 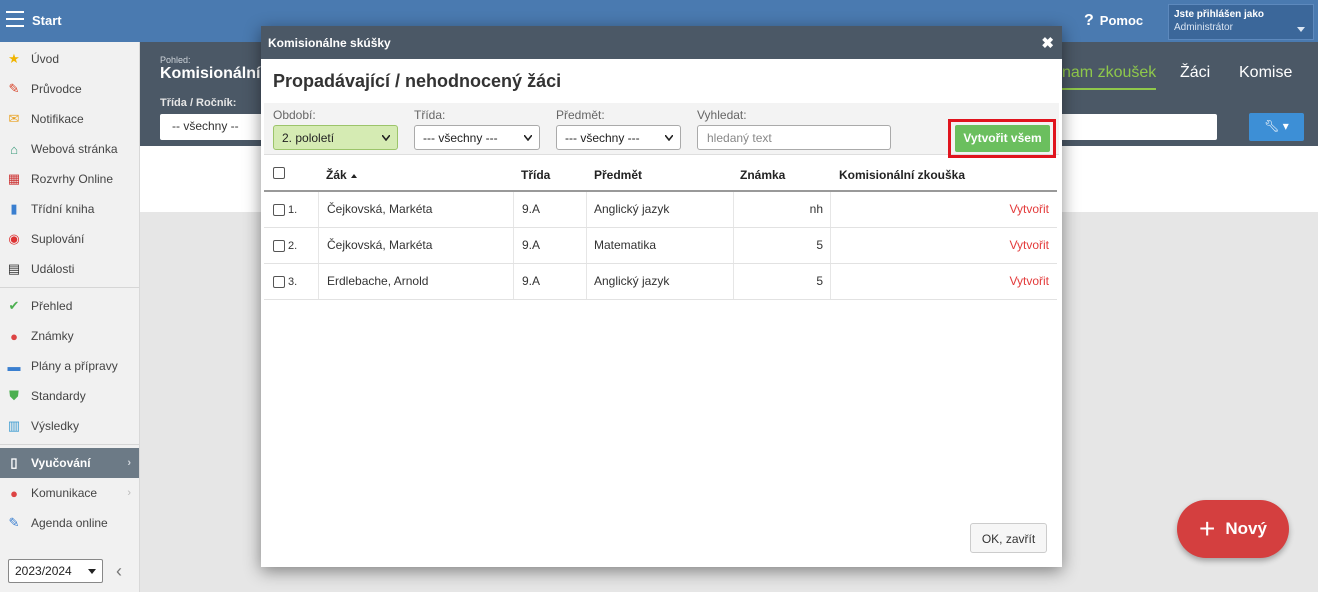 What do you see at coordinates (52, 306) in the screenshot?
I see `sidebar-item-label: Přehled` at bounding box center [52, 306].